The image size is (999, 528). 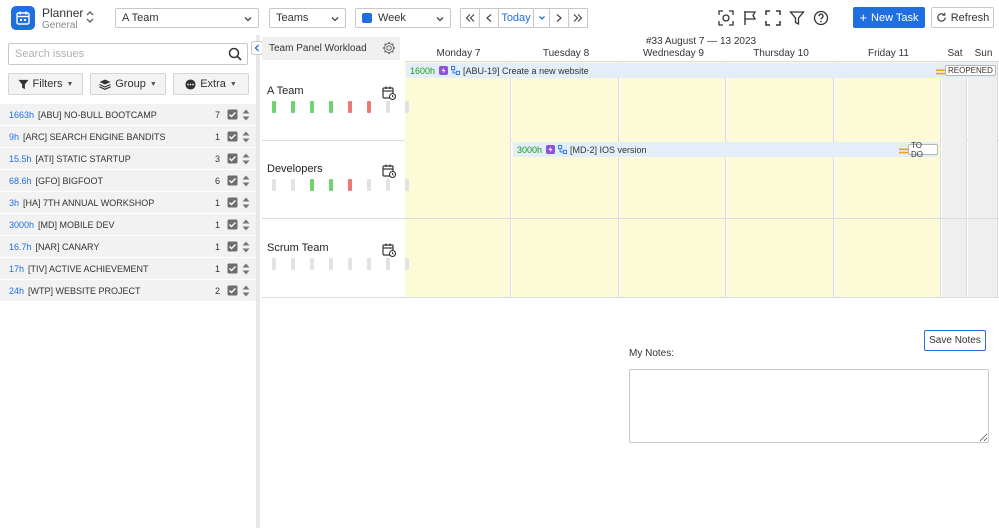 What do you see at coordinates (128, 159) in the screenshot?
I see `project-row: 15.5h [ATI] STATIC STARTUP 3` at bounding box center [128, 159].